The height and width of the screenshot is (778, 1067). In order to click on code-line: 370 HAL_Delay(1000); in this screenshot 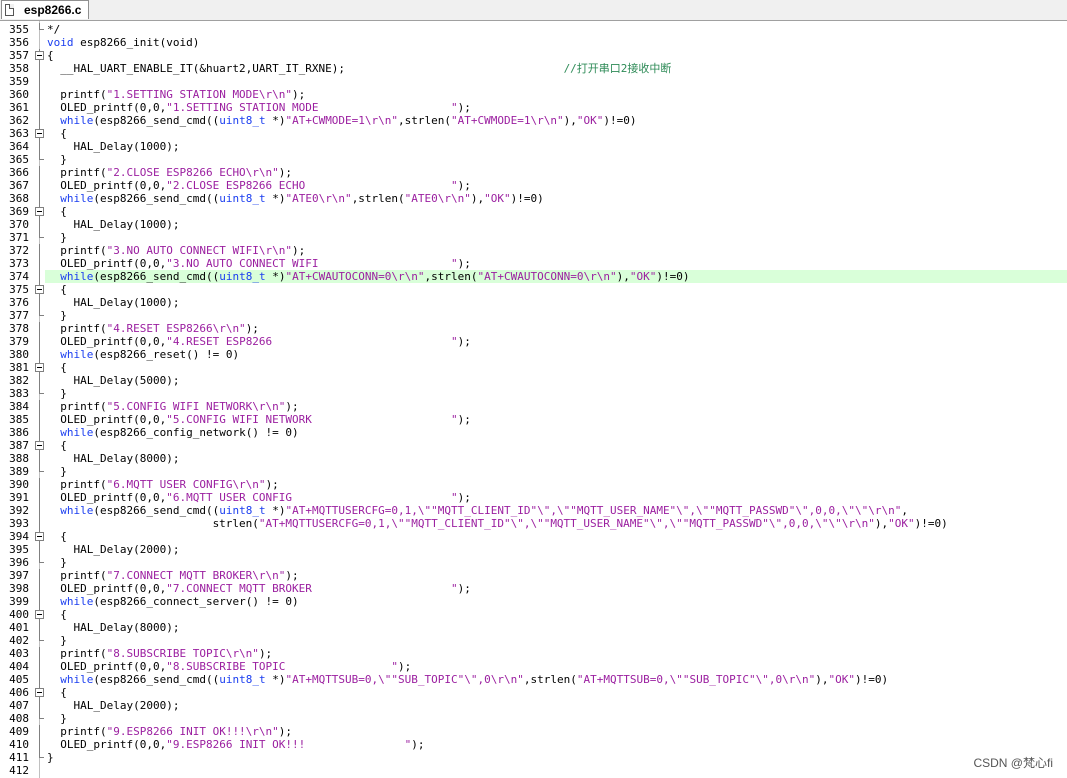, I will do `click(533, 224)`.